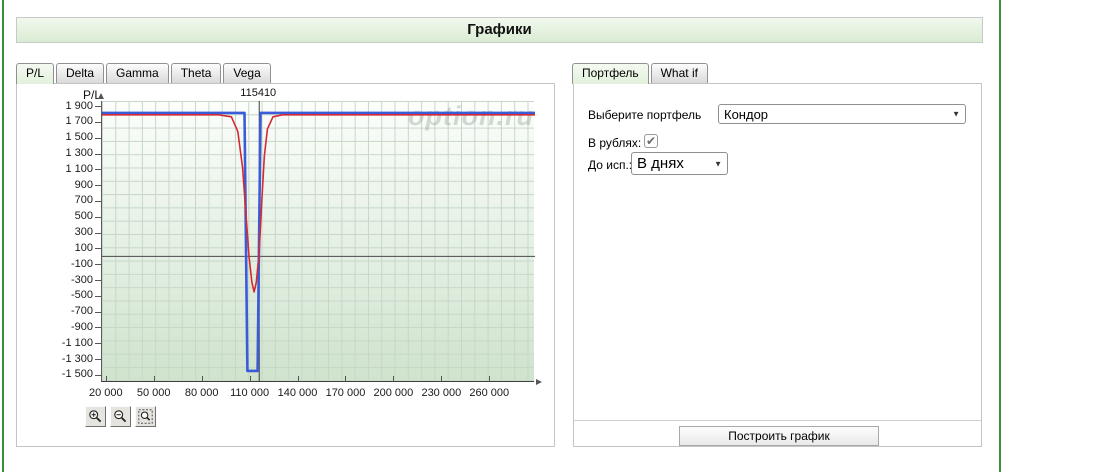 This screenshot has height=472, width=1093. Describe the element at coordinates (1000, 236) in the screenshot. I see `right-green-border` at that location.